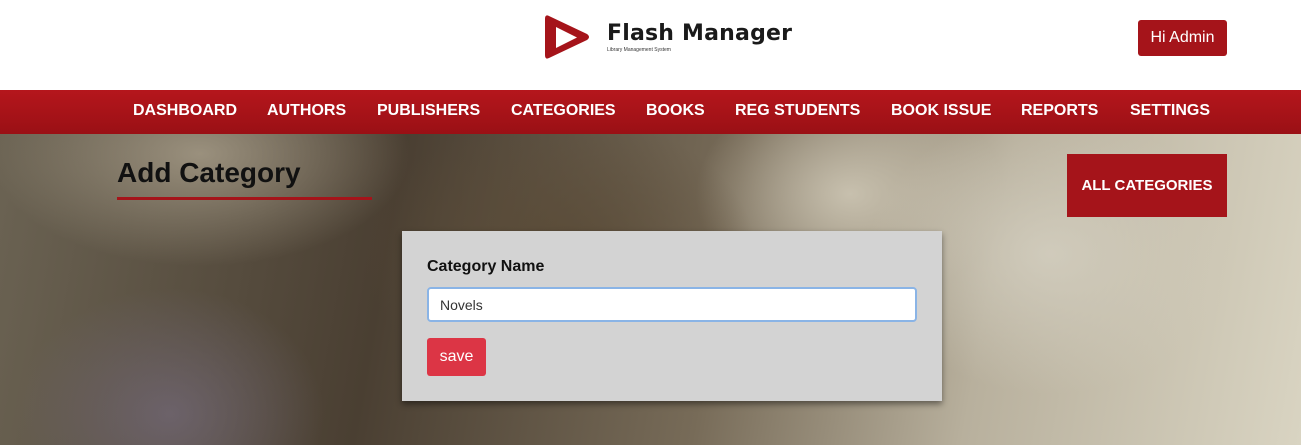 Image resolution: width=1301 pixels, height=445 pixels. Describe the element at coordinates (563, 112) in the screenshot. I see `nav-item-categories: CATEGORIES` at that location.